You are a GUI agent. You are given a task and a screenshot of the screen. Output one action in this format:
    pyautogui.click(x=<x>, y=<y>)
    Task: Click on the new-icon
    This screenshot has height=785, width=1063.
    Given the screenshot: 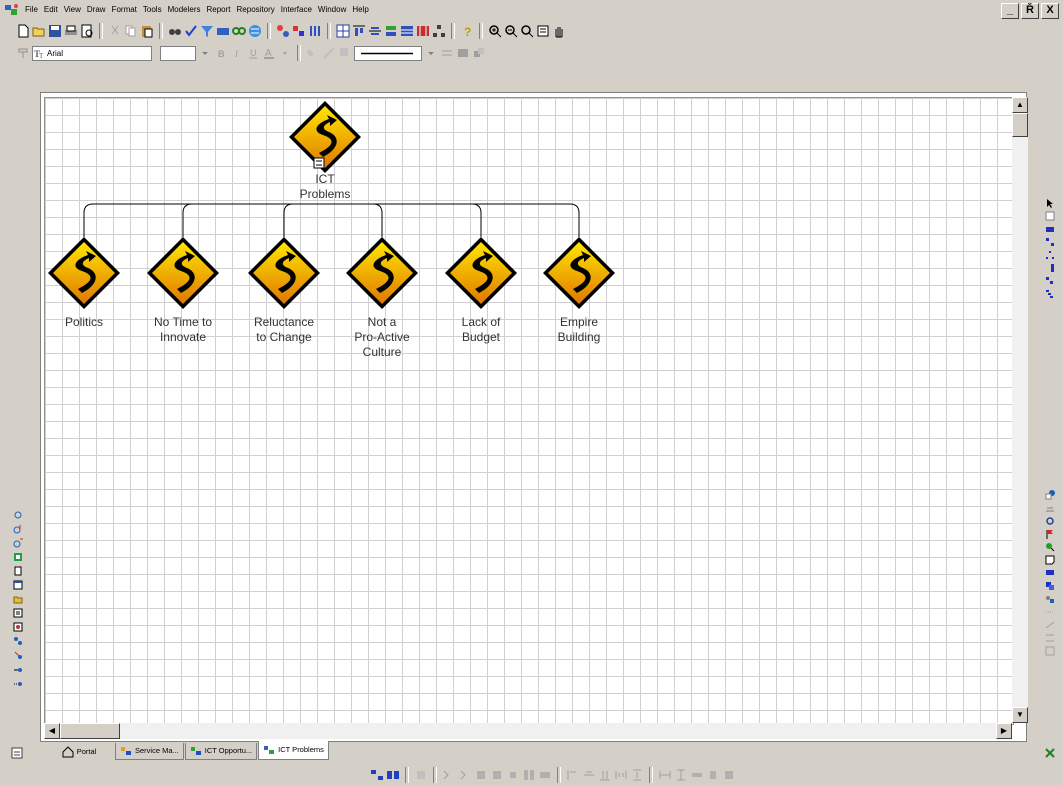 What is the action you would take?
    pyautogui.click(x=23, y=31)
    